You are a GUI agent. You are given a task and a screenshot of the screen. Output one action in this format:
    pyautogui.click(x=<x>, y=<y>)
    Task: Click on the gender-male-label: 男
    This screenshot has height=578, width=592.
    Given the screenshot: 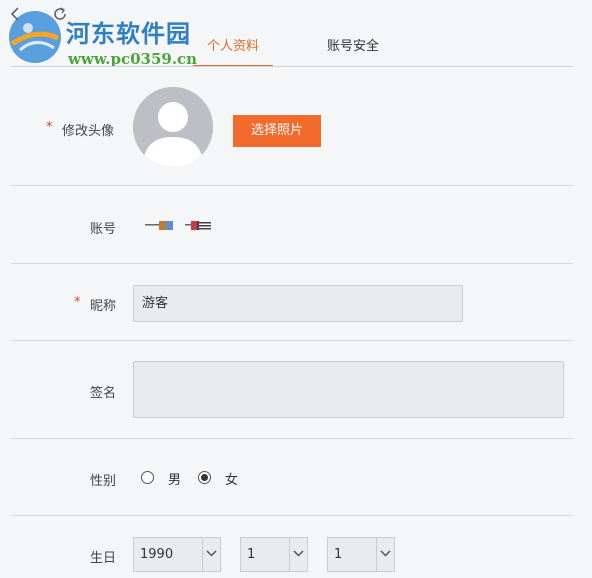 What is the action you would take?
    pyautogui.click(x=175, y=480)
    